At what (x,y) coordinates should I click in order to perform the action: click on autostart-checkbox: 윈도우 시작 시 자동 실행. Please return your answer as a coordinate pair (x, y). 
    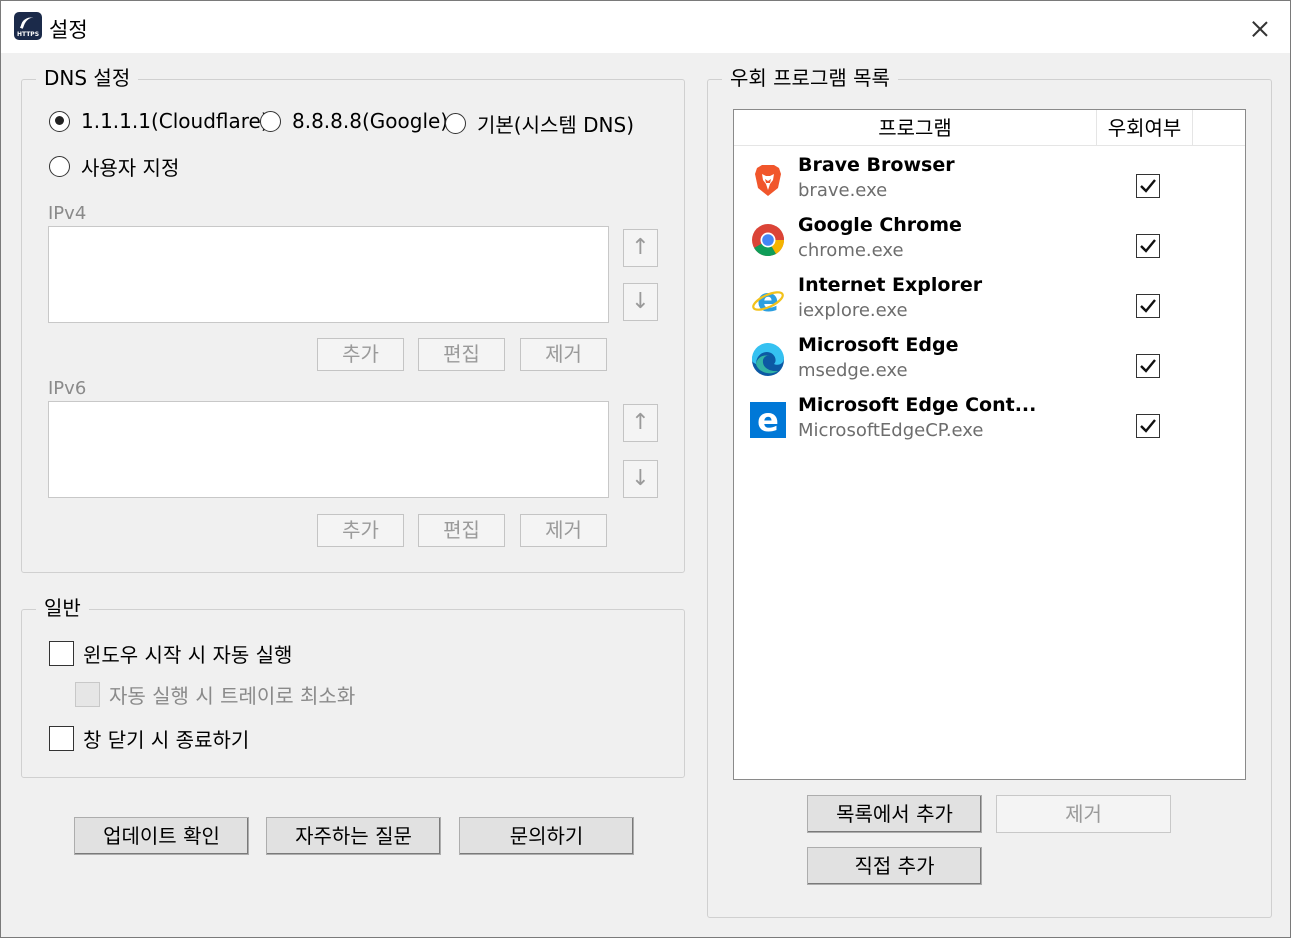
    Looking at the image, I should click on (170, 653).